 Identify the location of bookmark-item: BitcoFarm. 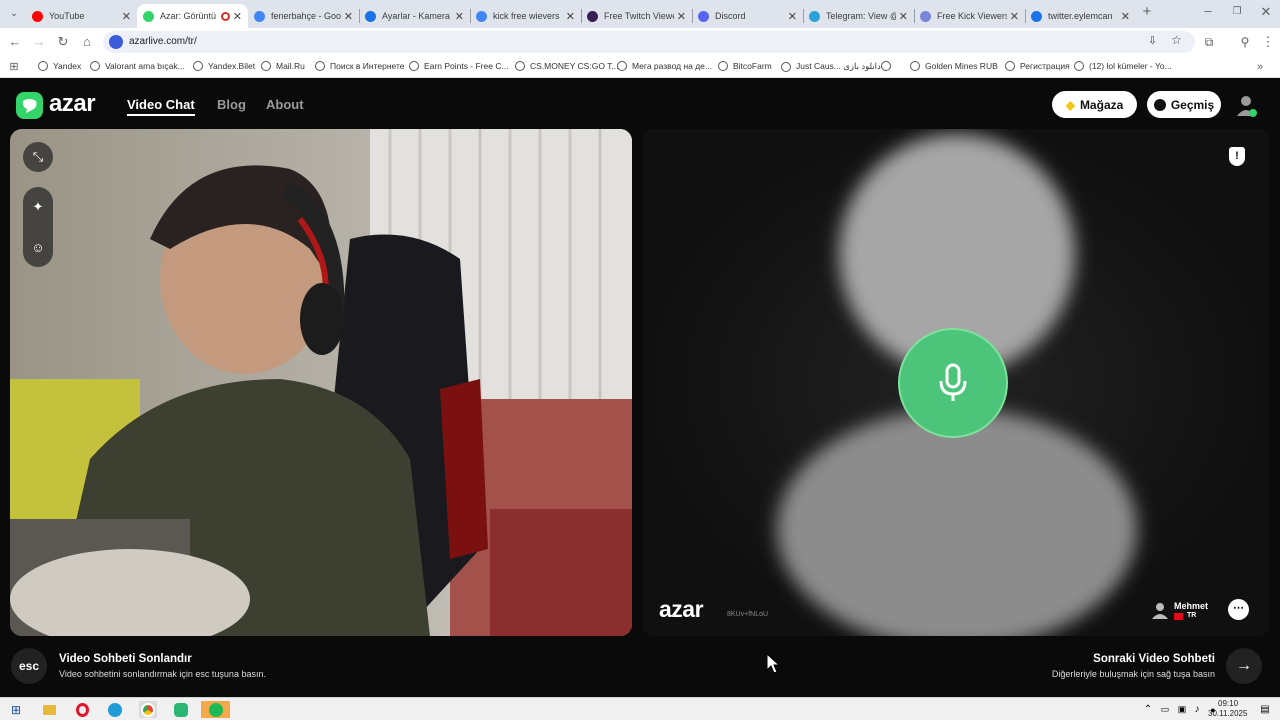
(745, 66).